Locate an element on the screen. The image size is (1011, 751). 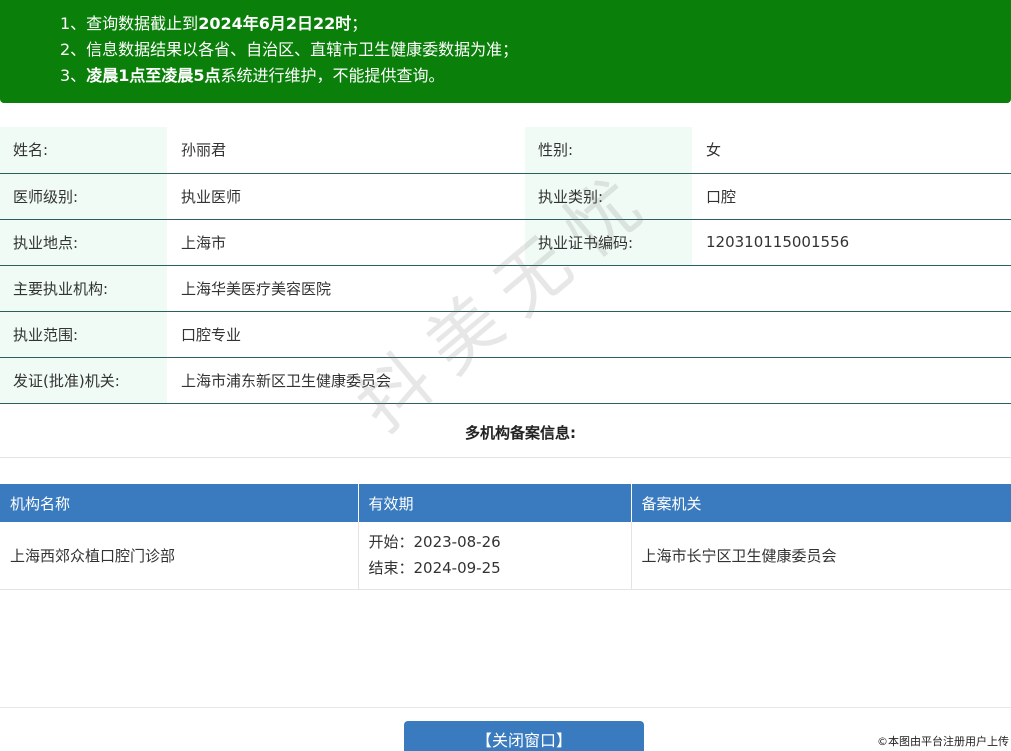
cert-value: 120310115001556 is located at coordinates (851, 242).